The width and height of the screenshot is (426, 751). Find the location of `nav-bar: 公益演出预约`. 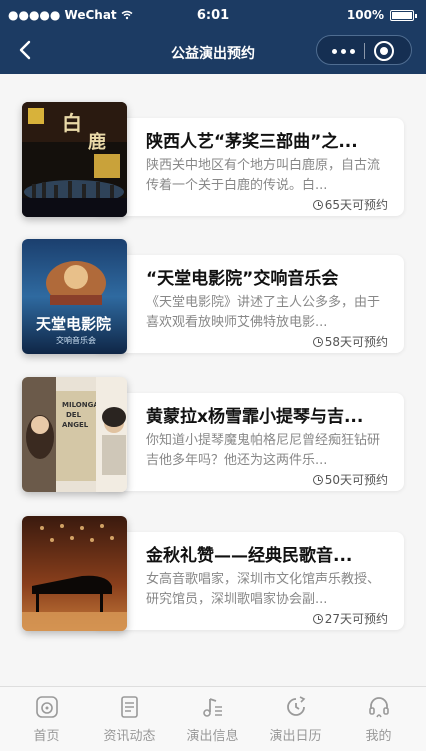

nav-bar: 公益演出预约 is located at coordinates (213, 53).